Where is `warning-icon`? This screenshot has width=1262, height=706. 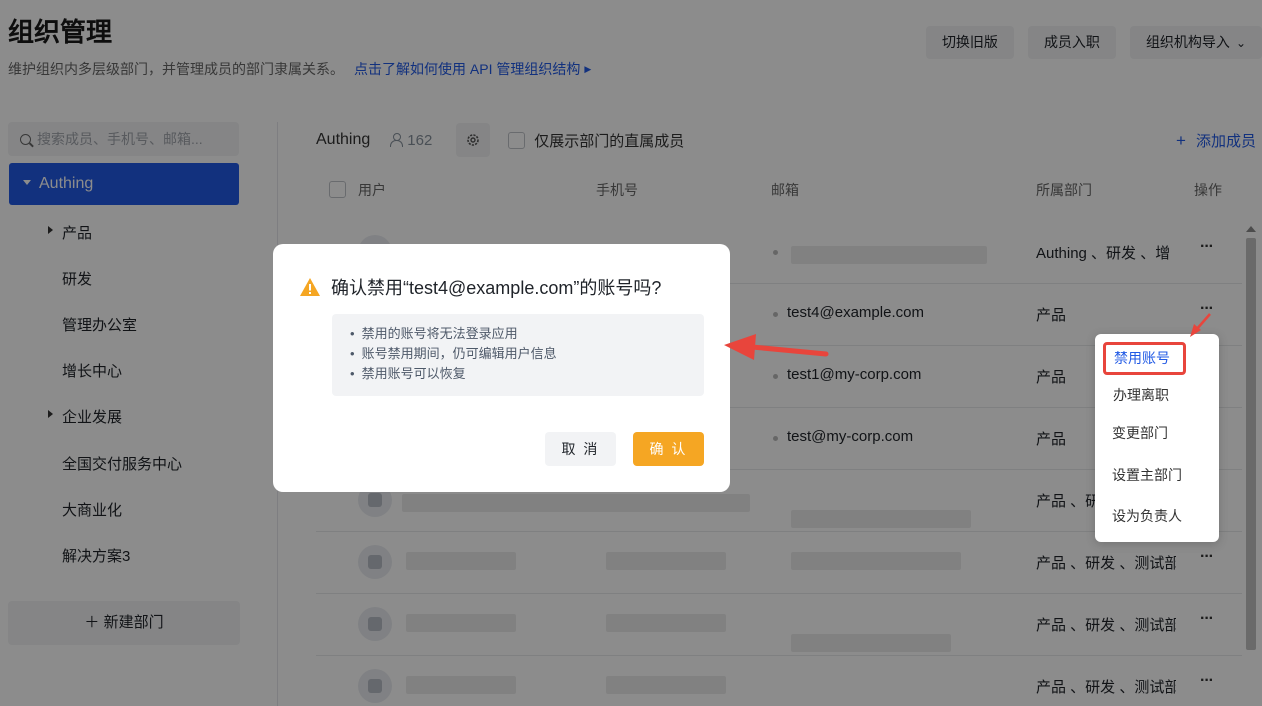 warning-icon is located at coordinates (310, 287).